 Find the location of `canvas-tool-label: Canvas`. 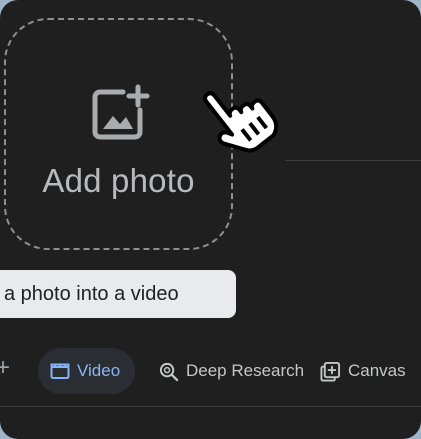

canvas-tool-label: Canvas is located at coordinates (377, 370).